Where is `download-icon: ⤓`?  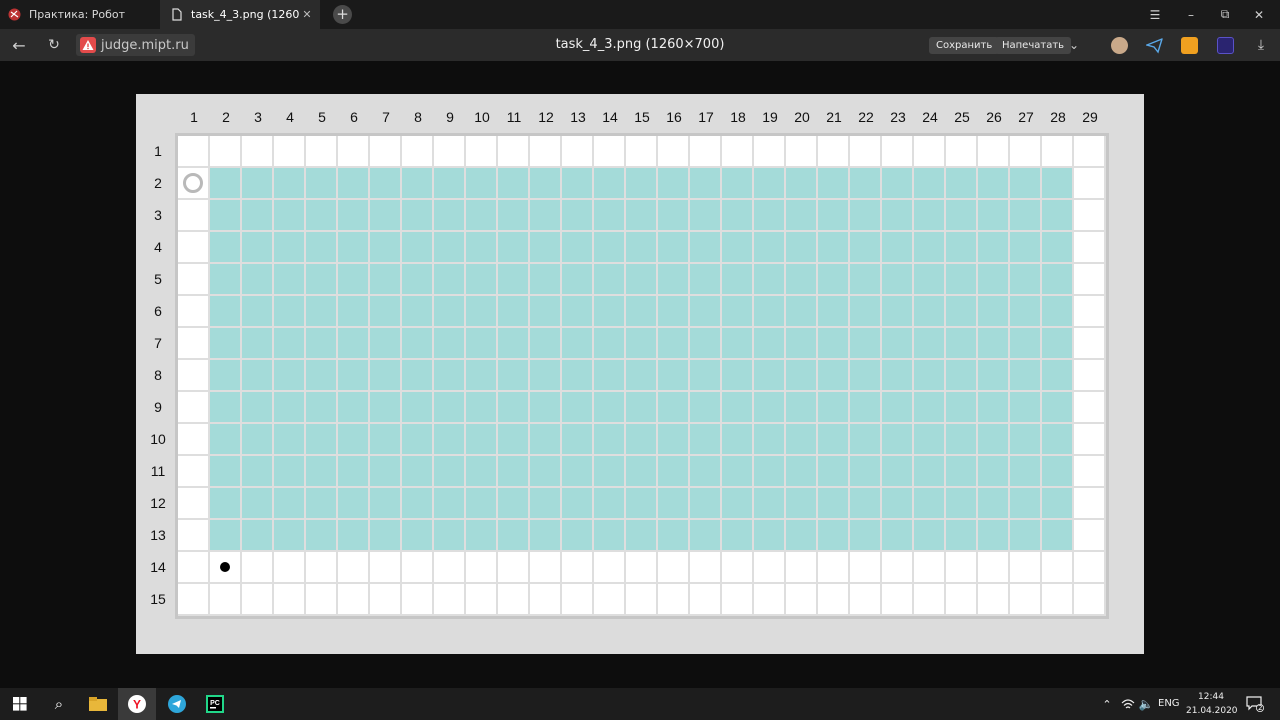 download-icon: ⤓ is located at coordinates (1261, 45).